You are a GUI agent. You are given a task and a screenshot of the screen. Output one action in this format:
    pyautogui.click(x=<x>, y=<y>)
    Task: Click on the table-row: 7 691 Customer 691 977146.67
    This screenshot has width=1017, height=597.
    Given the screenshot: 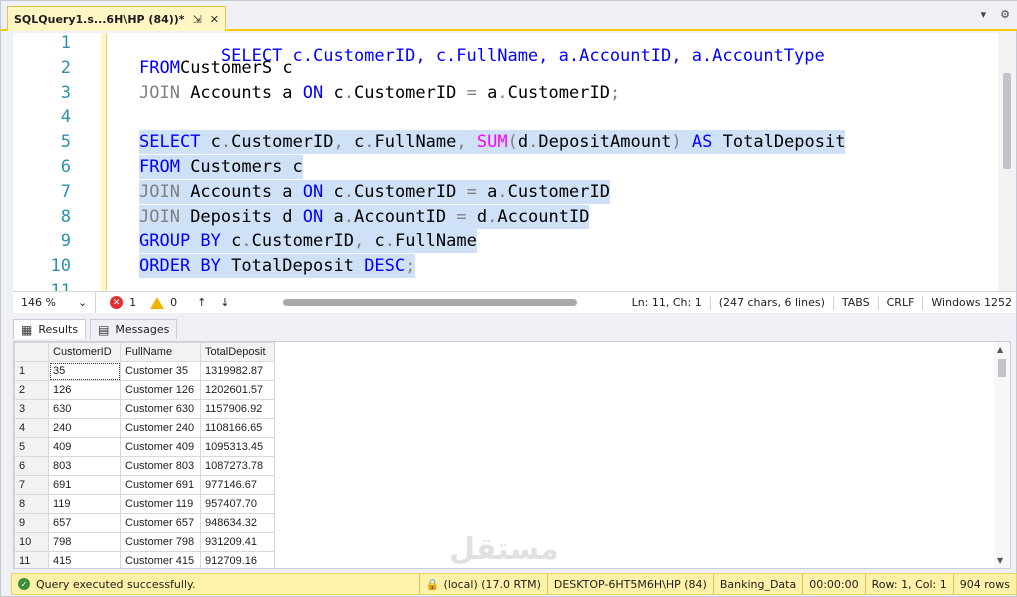 What is the action you would take?
    pyautogui.click(x=144, y=485)
    